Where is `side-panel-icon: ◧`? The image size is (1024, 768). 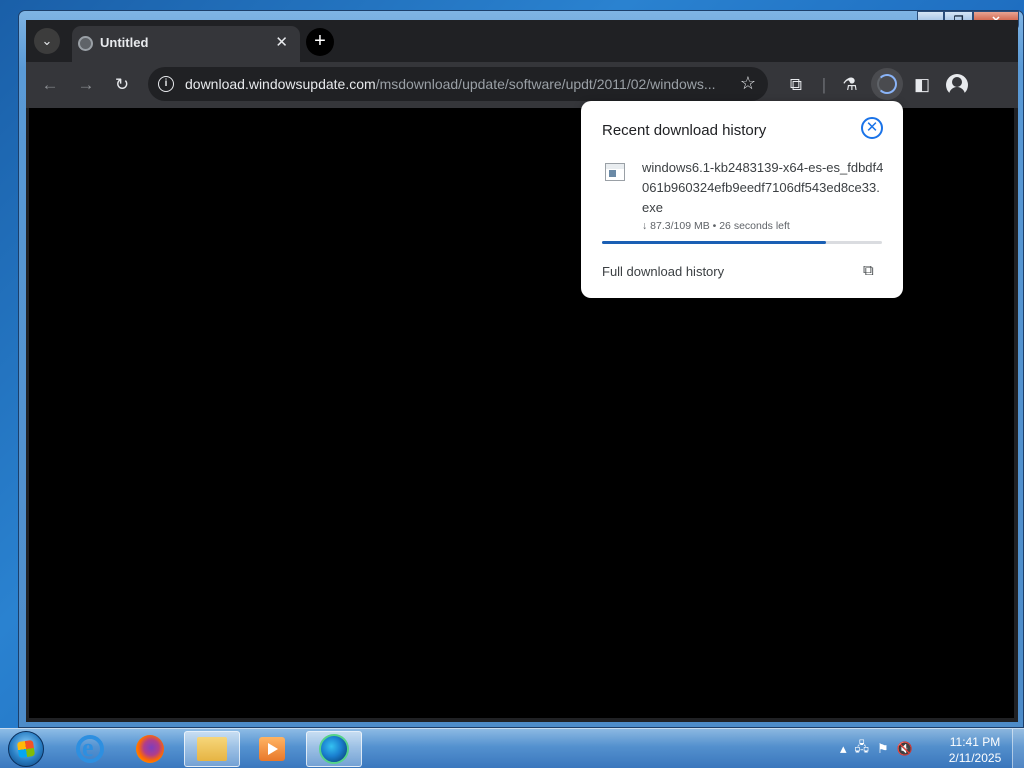
side-panel-icon: ◧ is located at coordinates (922, 85).